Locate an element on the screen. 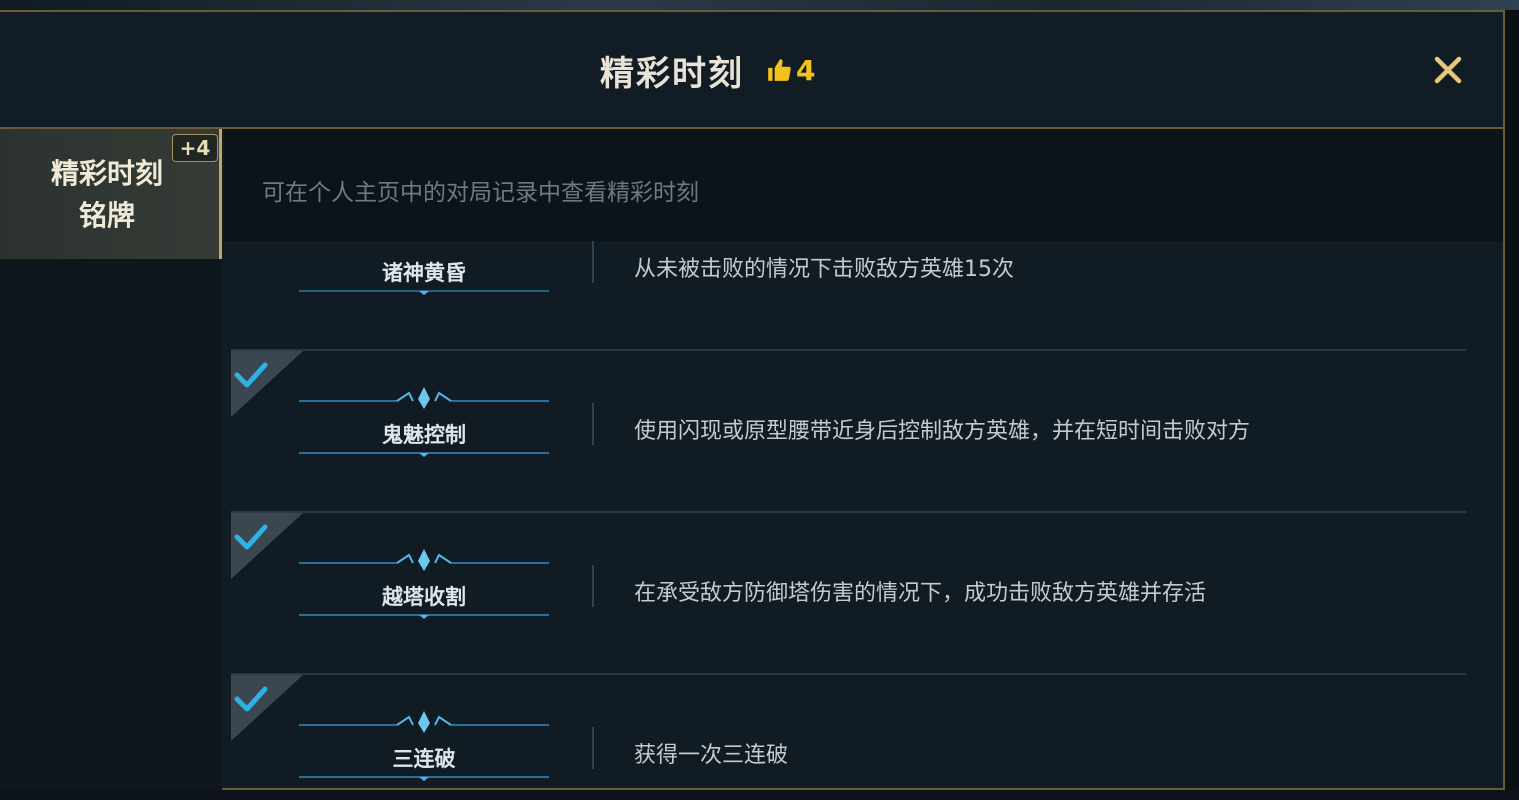 The width and height of the screenshot is (1519, 800). moment-emblem: 三连破 is located at coordinates (424, 747).